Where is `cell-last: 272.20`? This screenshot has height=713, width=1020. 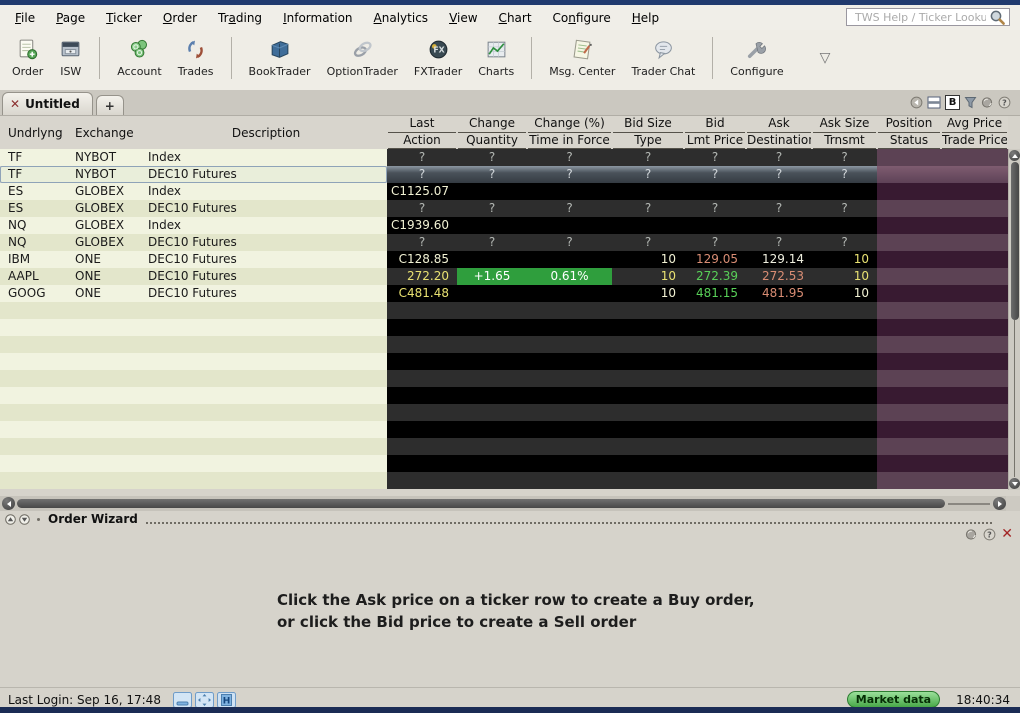 cell-last: 272.20 is located at coordinates (422, 276).